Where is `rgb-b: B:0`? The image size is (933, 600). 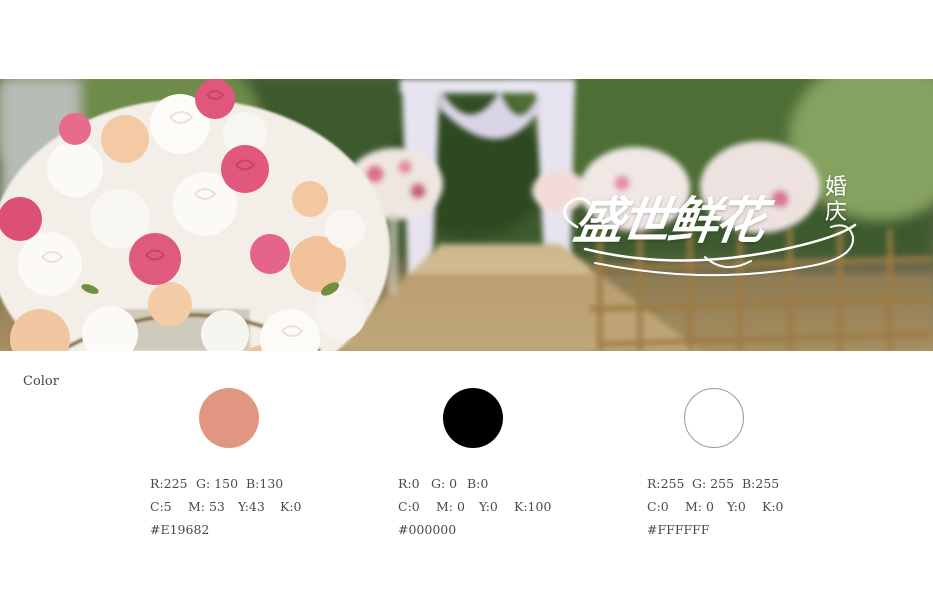 rgb-b: B:0 is located at coordinates (478, 483).